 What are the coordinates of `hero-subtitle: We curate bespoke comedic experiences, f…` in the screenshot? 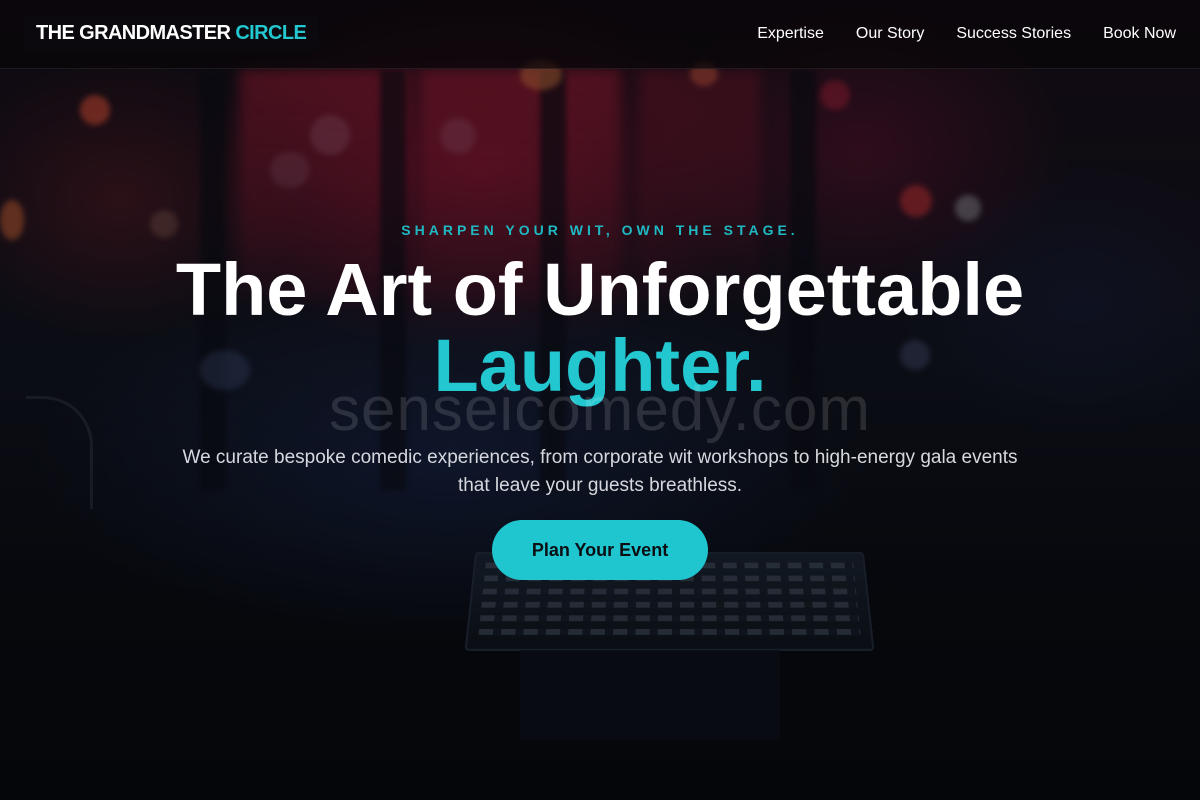 It's located at (600, 471).